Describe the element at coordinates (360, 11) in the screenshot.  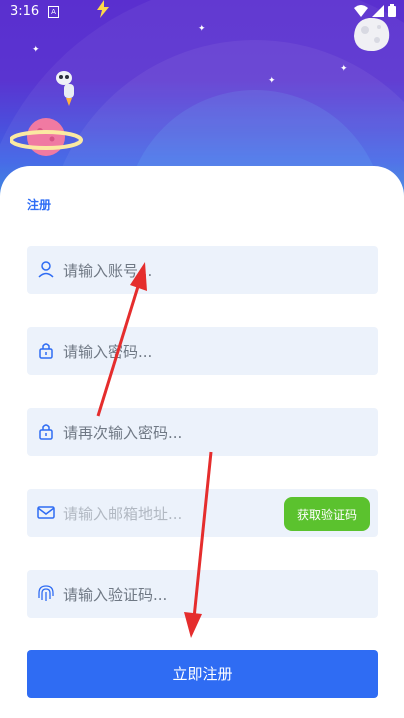
I see `wifi-icon` at that location.